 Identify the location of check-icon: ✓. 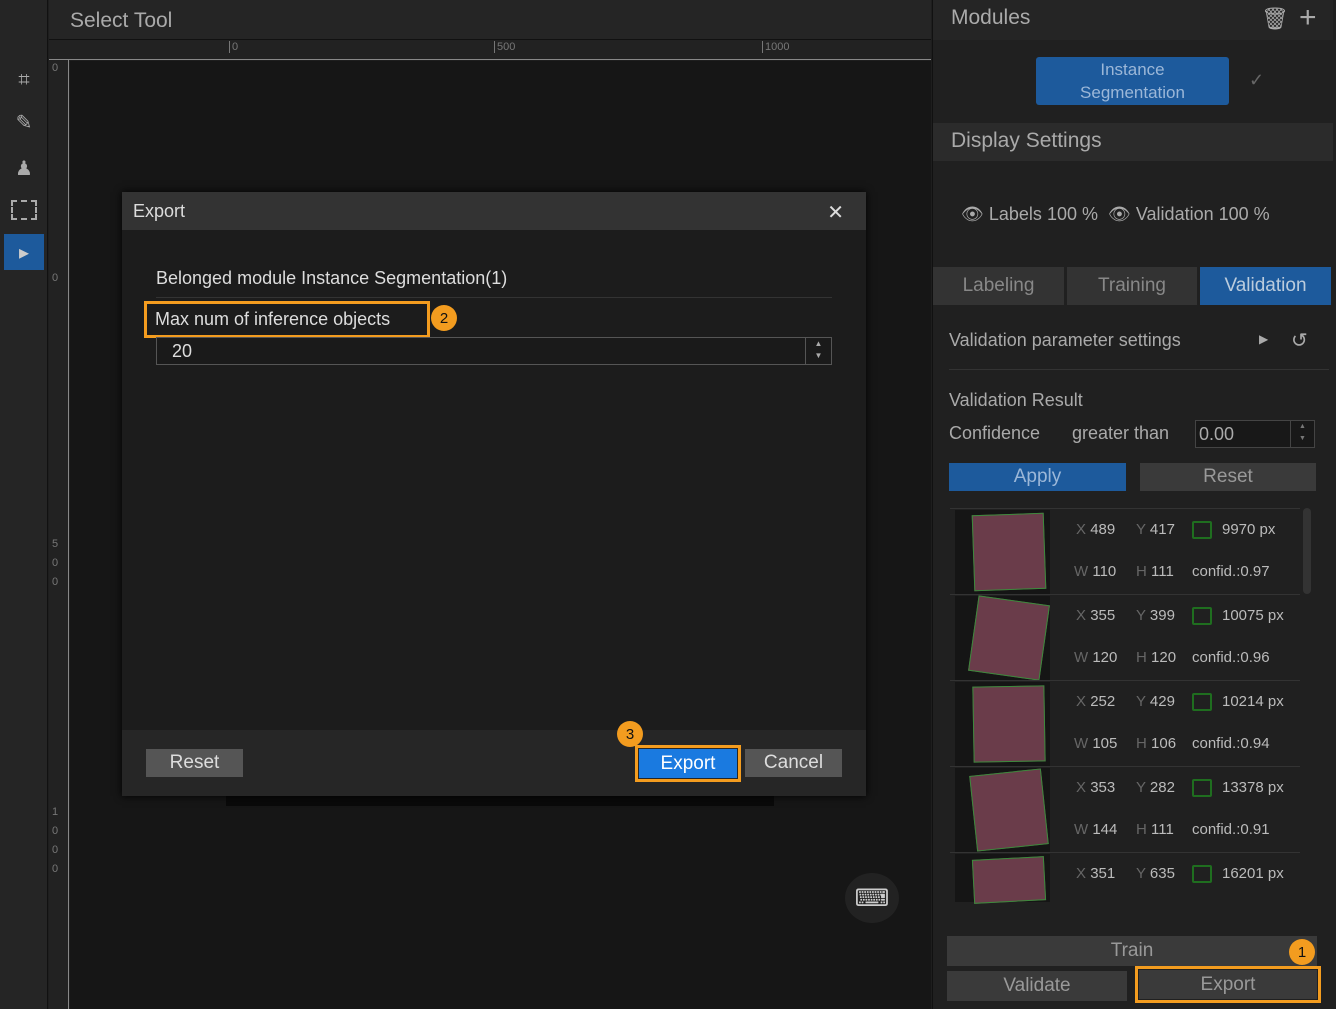
(1257, 80).